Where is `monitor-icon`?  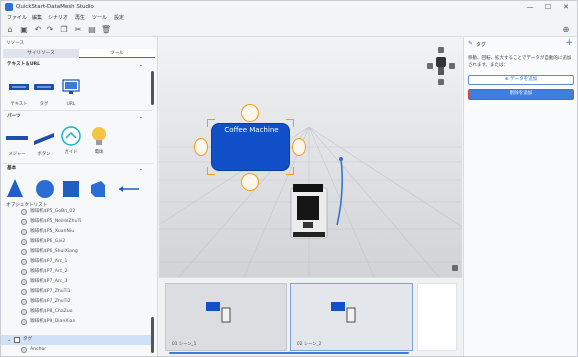 monitor-icon is located at coordinates (71, 86).